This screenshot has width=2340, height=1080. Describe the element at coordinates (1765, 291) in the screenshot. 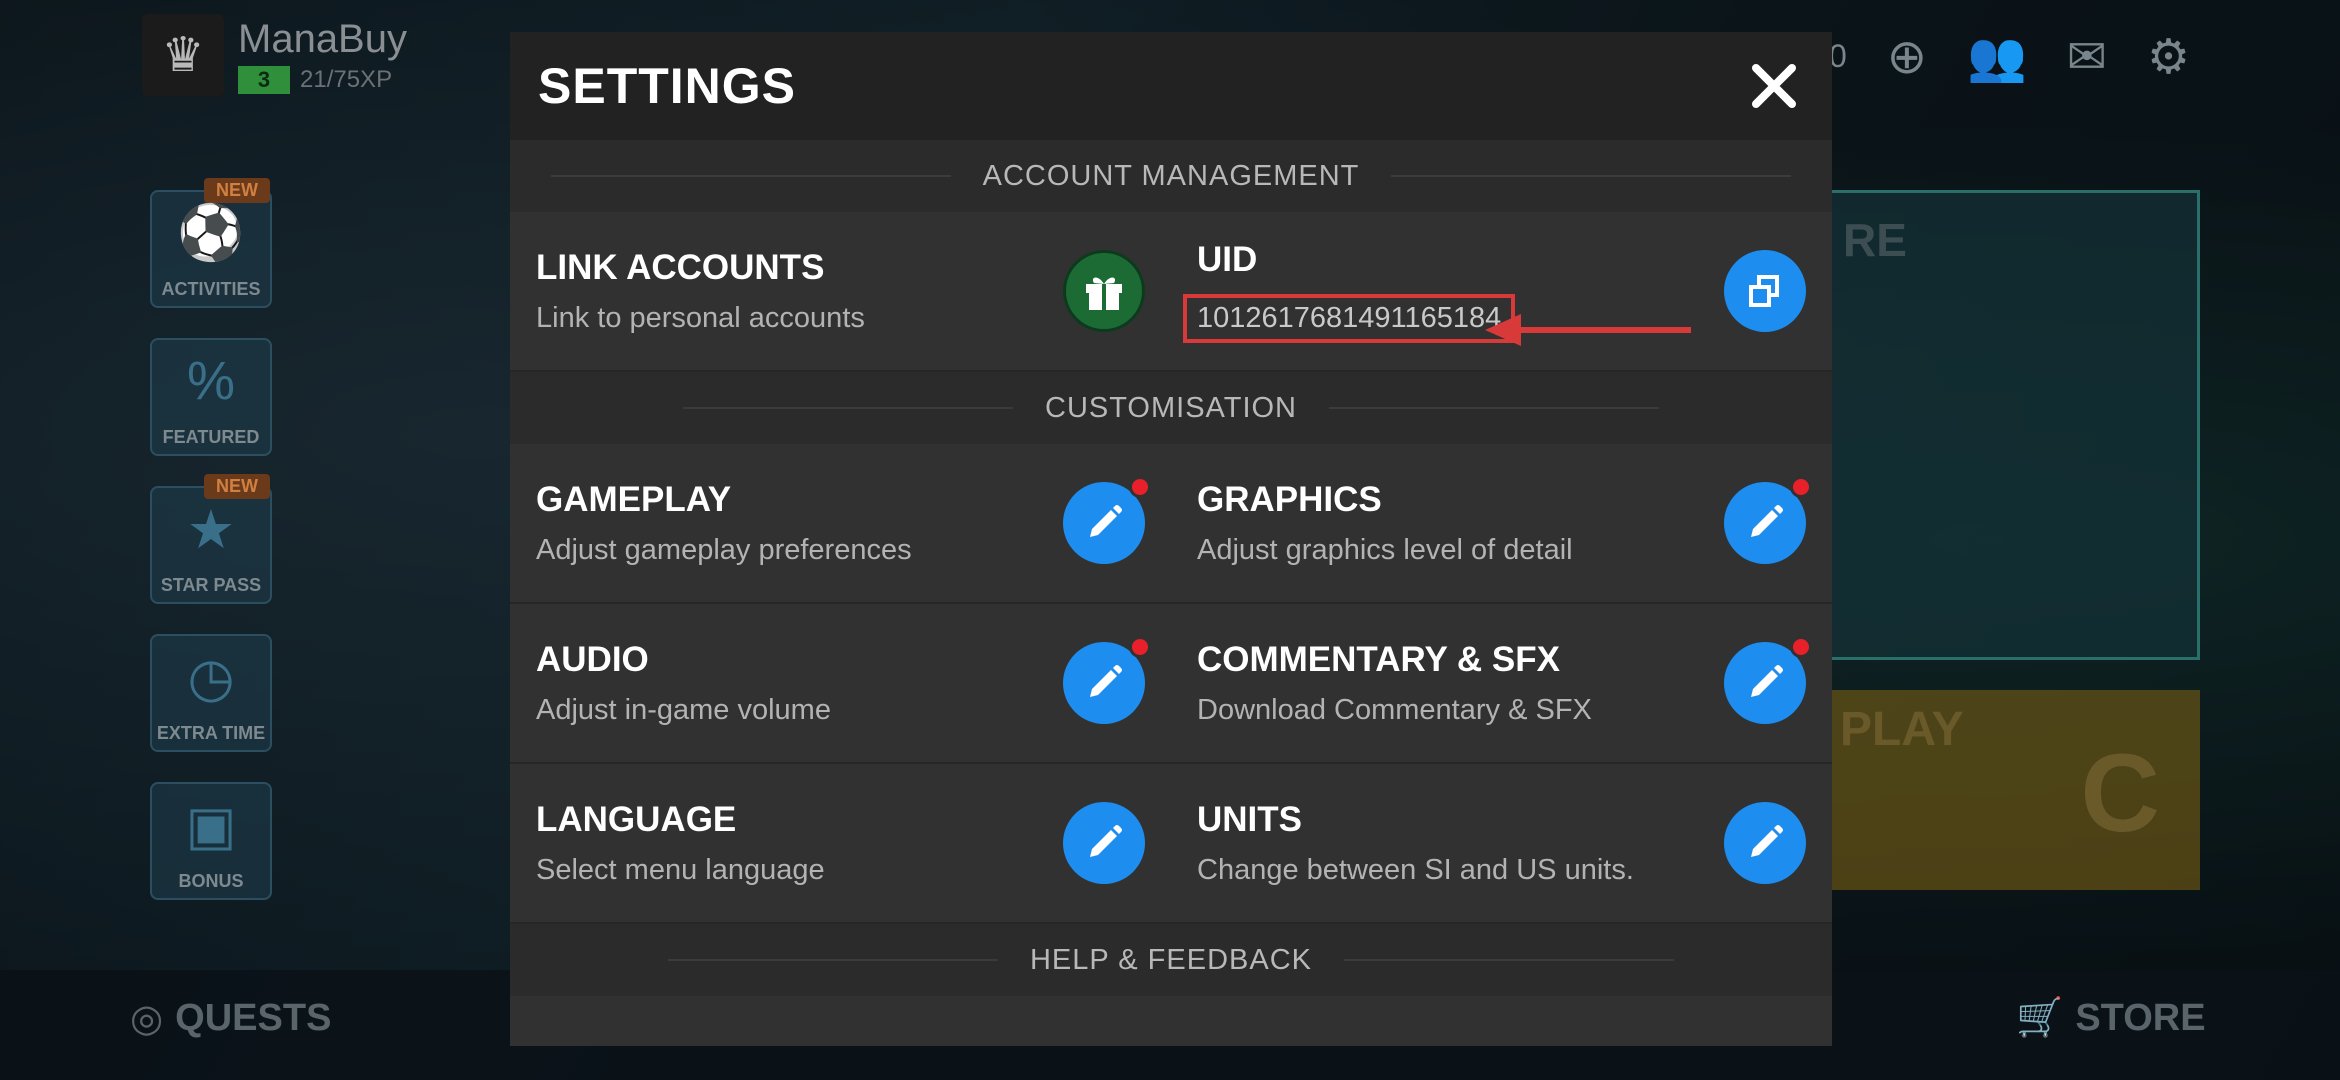

I see `copy-uid-button` at that location.